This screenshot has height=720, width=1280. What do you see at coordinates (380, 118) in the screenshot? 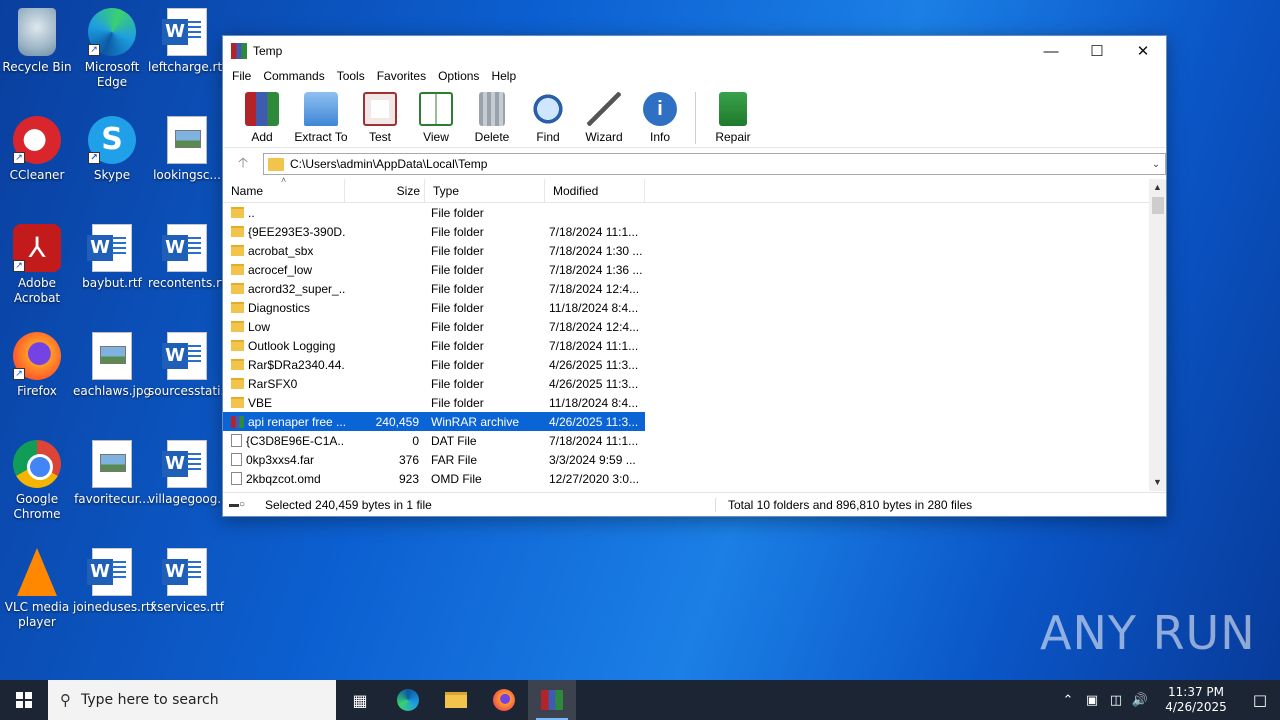
I see `test-button: Test` at bounding box center [380, 118].